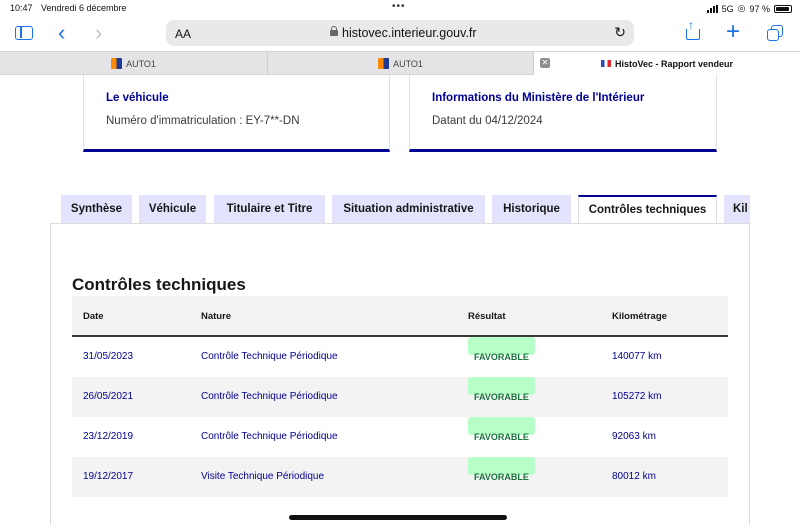  Describe the element at coordinates (334, 31) in the screenshot. I see `lock-icon` at that location.